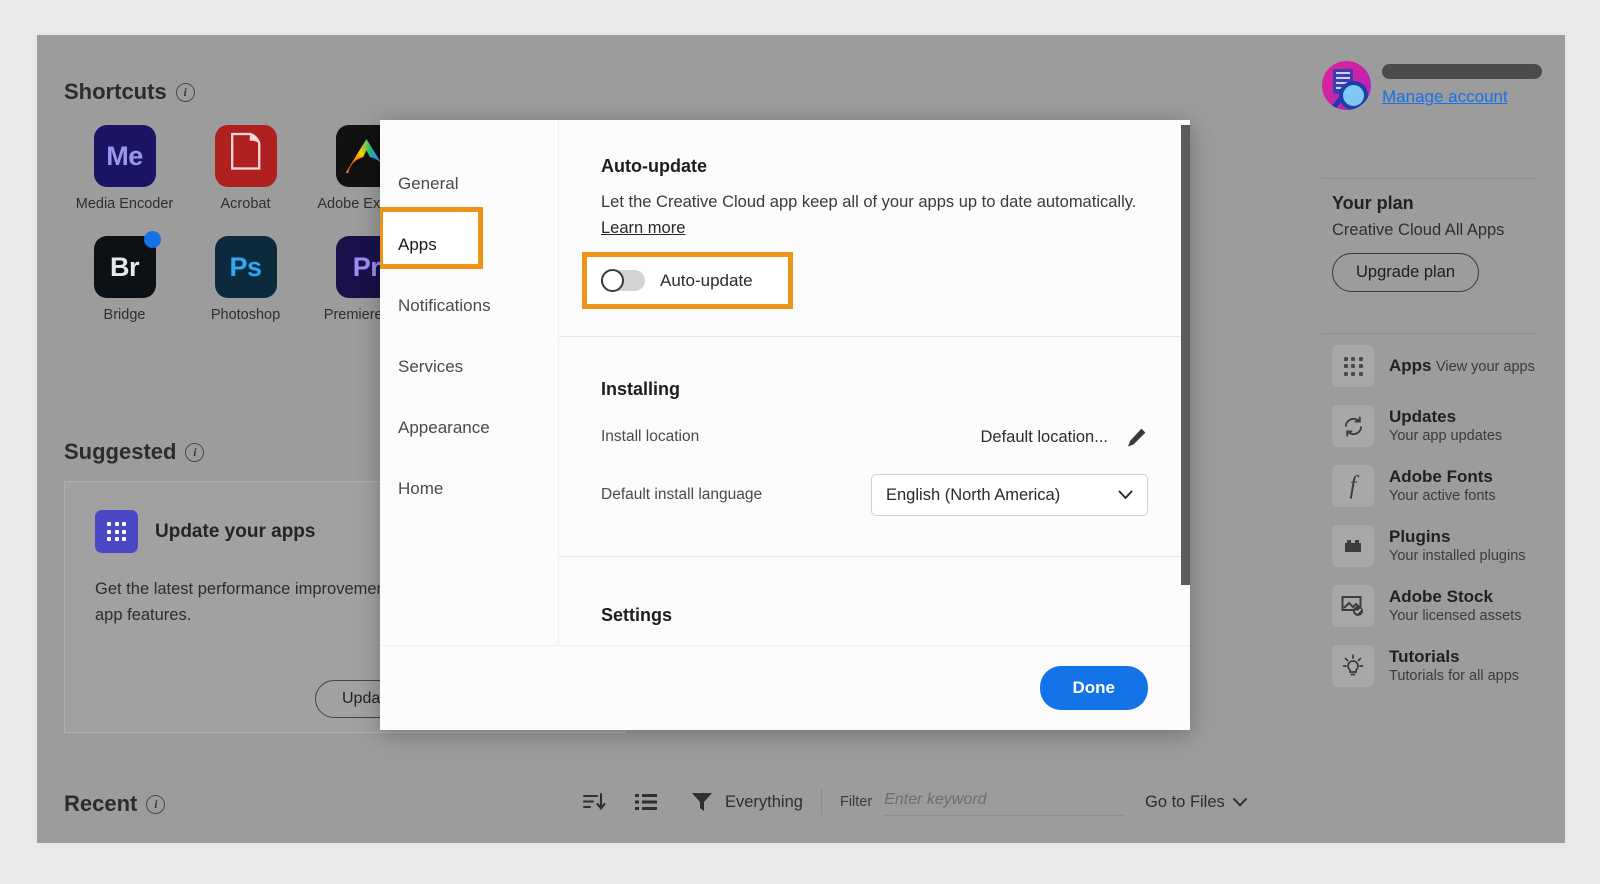 The width and height of the screenshot is (1600, 884). I want to click on prefs-nav-general: General, so click(469, 184).